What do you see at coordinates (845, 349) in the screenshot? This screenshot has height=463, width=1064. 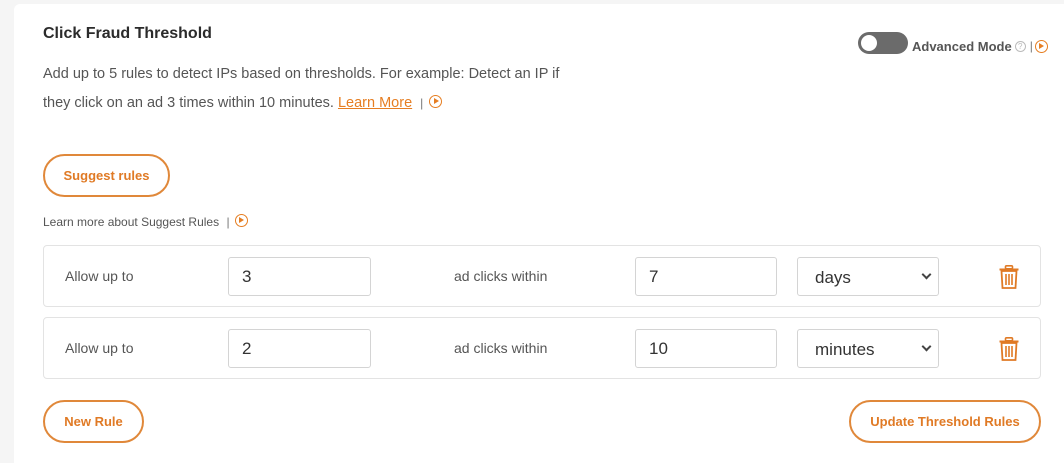 I see `time-unit-value: minutes` at bounding box center [845, 349].